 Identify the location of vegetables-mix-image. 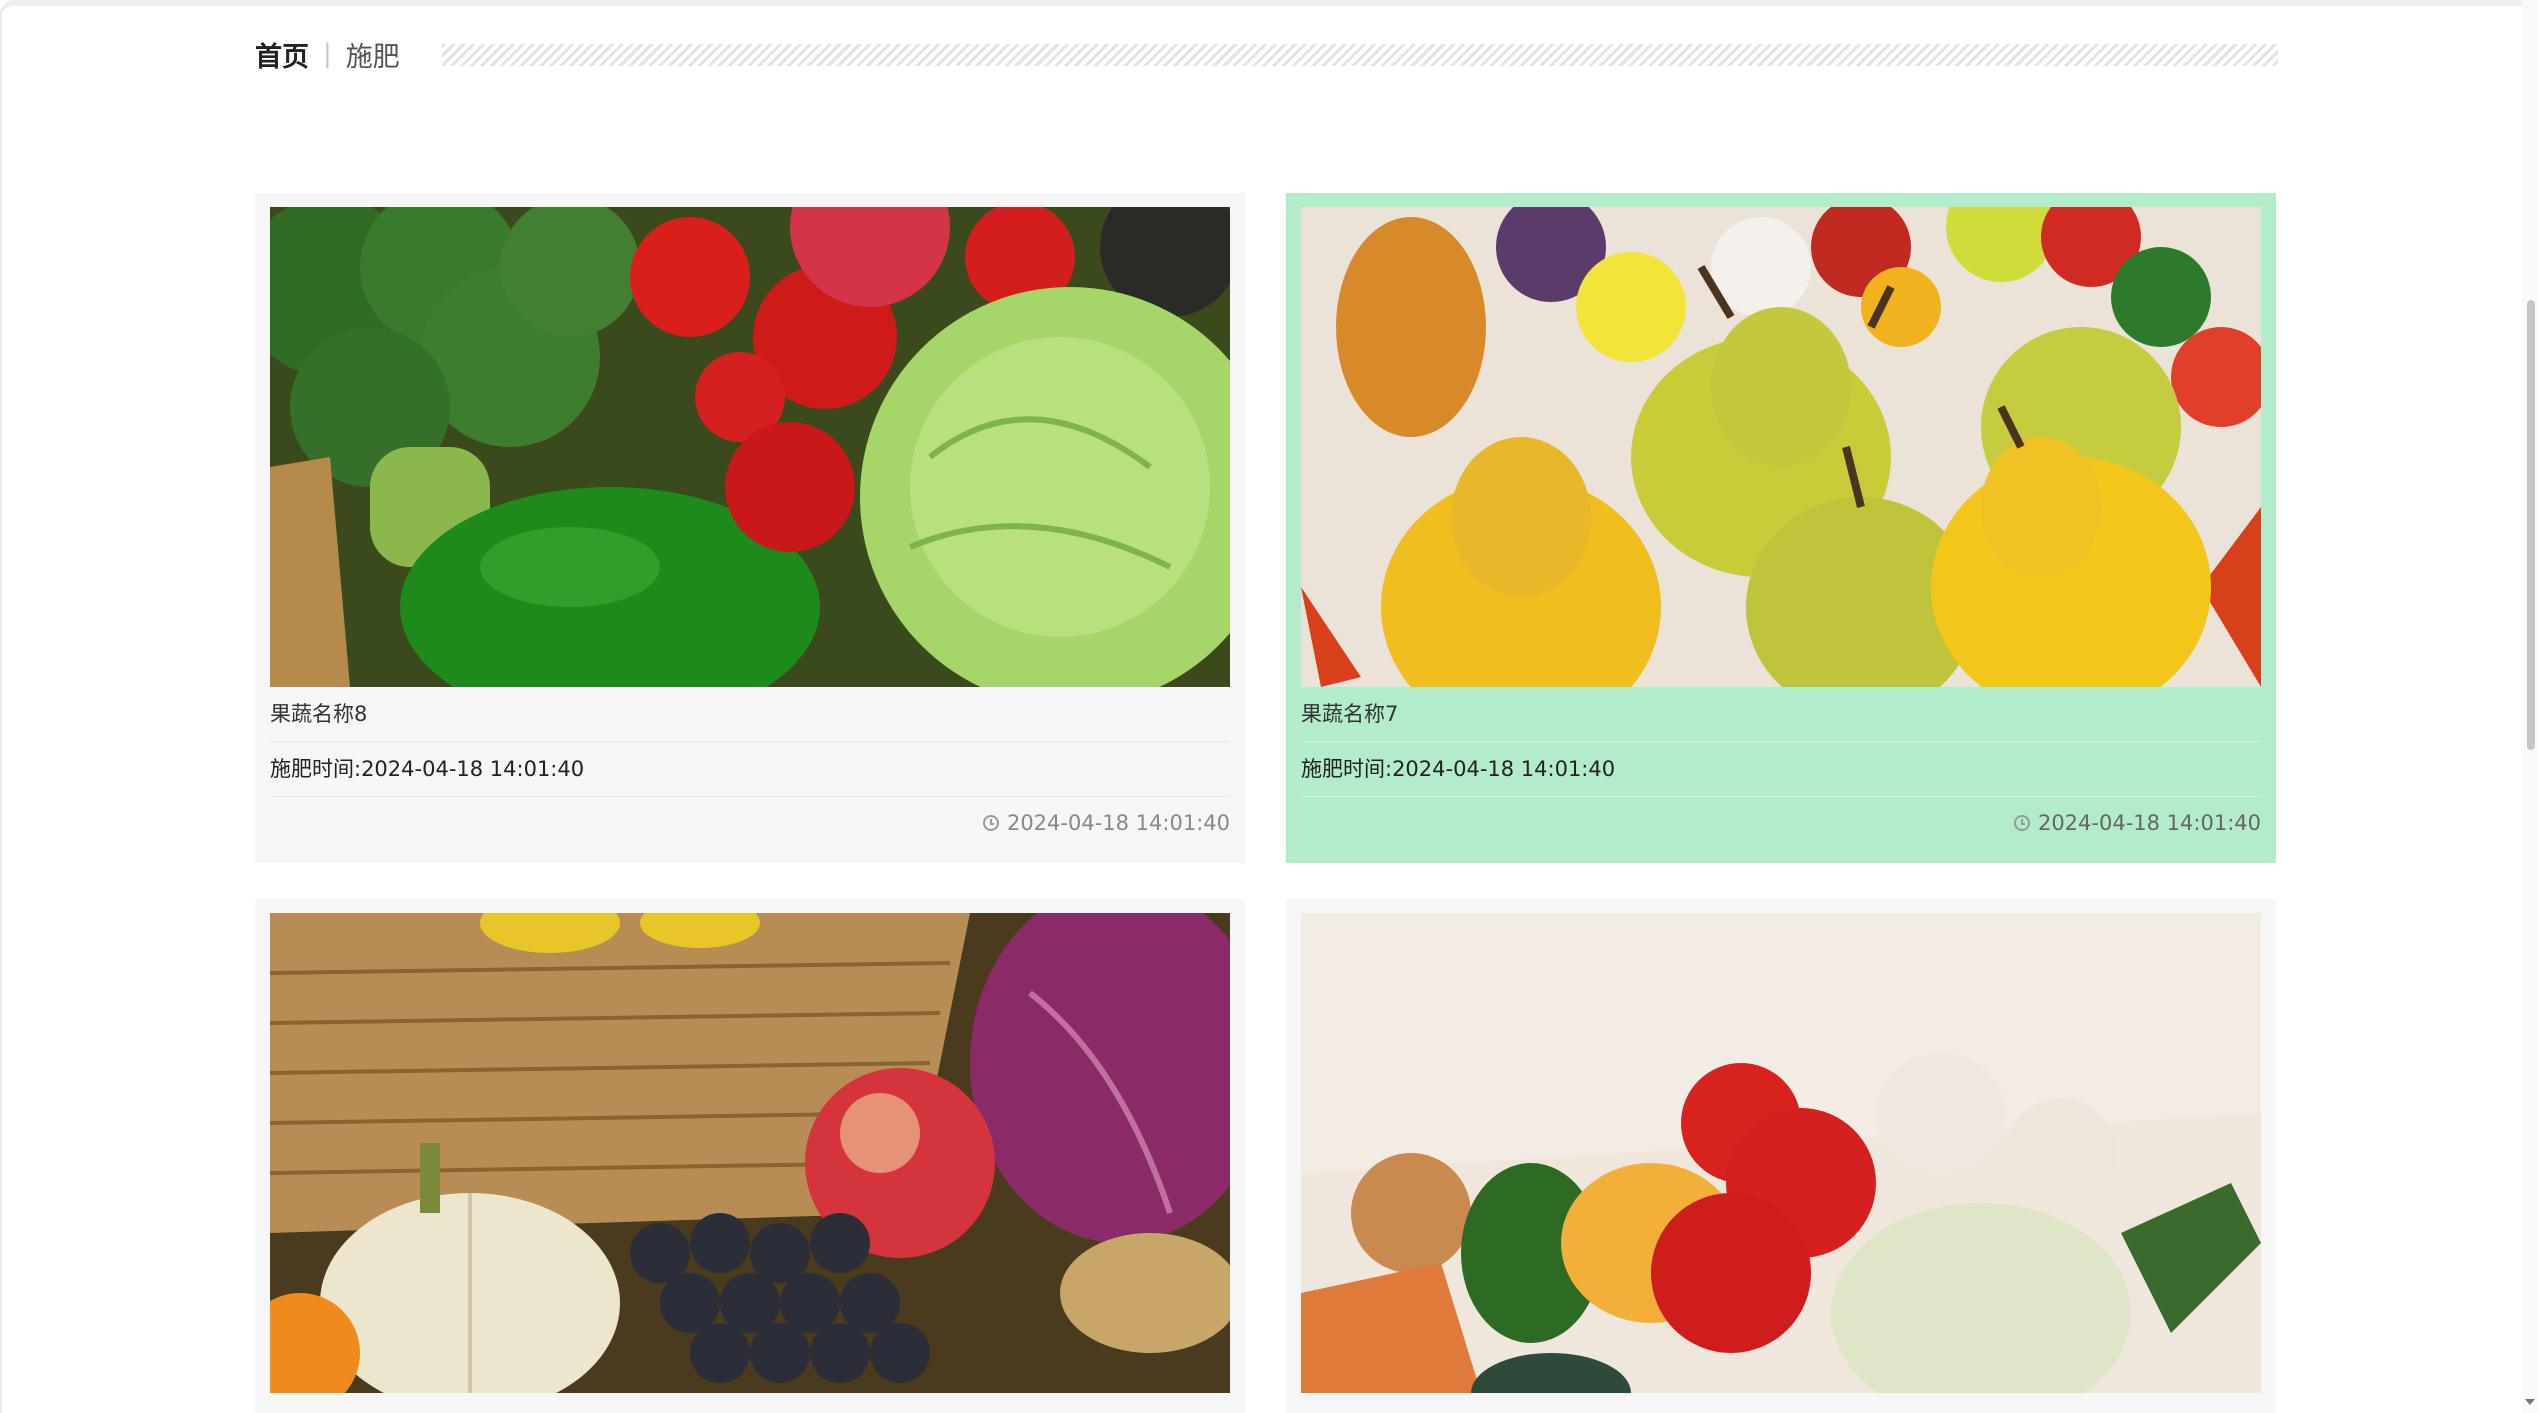
(1781, 1153).